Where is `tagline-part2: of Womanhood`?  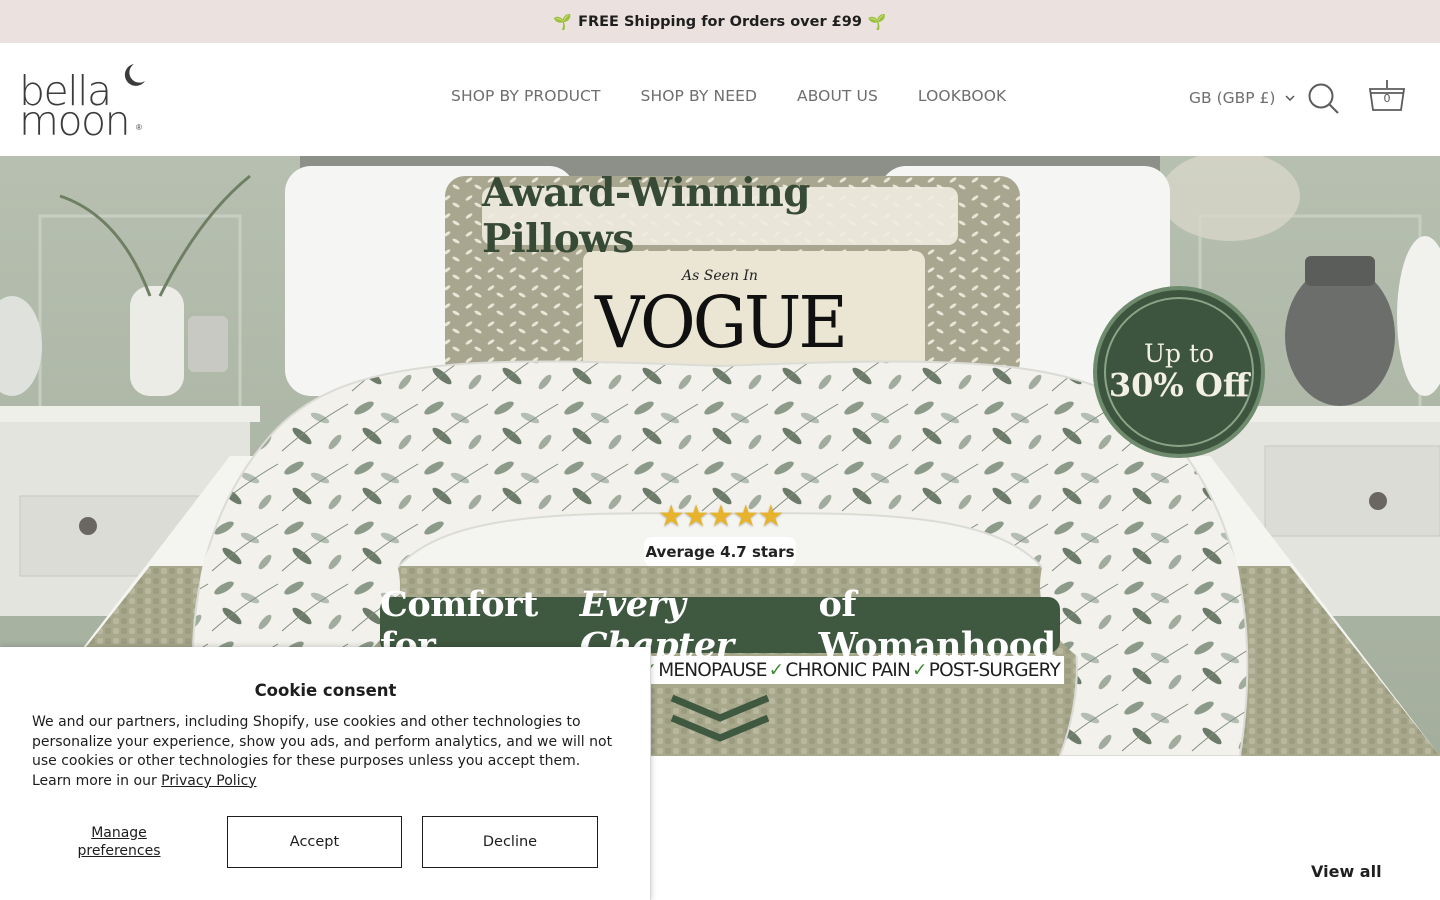 tagline-part2: of Womanhood is located at coordinates (937, 625).